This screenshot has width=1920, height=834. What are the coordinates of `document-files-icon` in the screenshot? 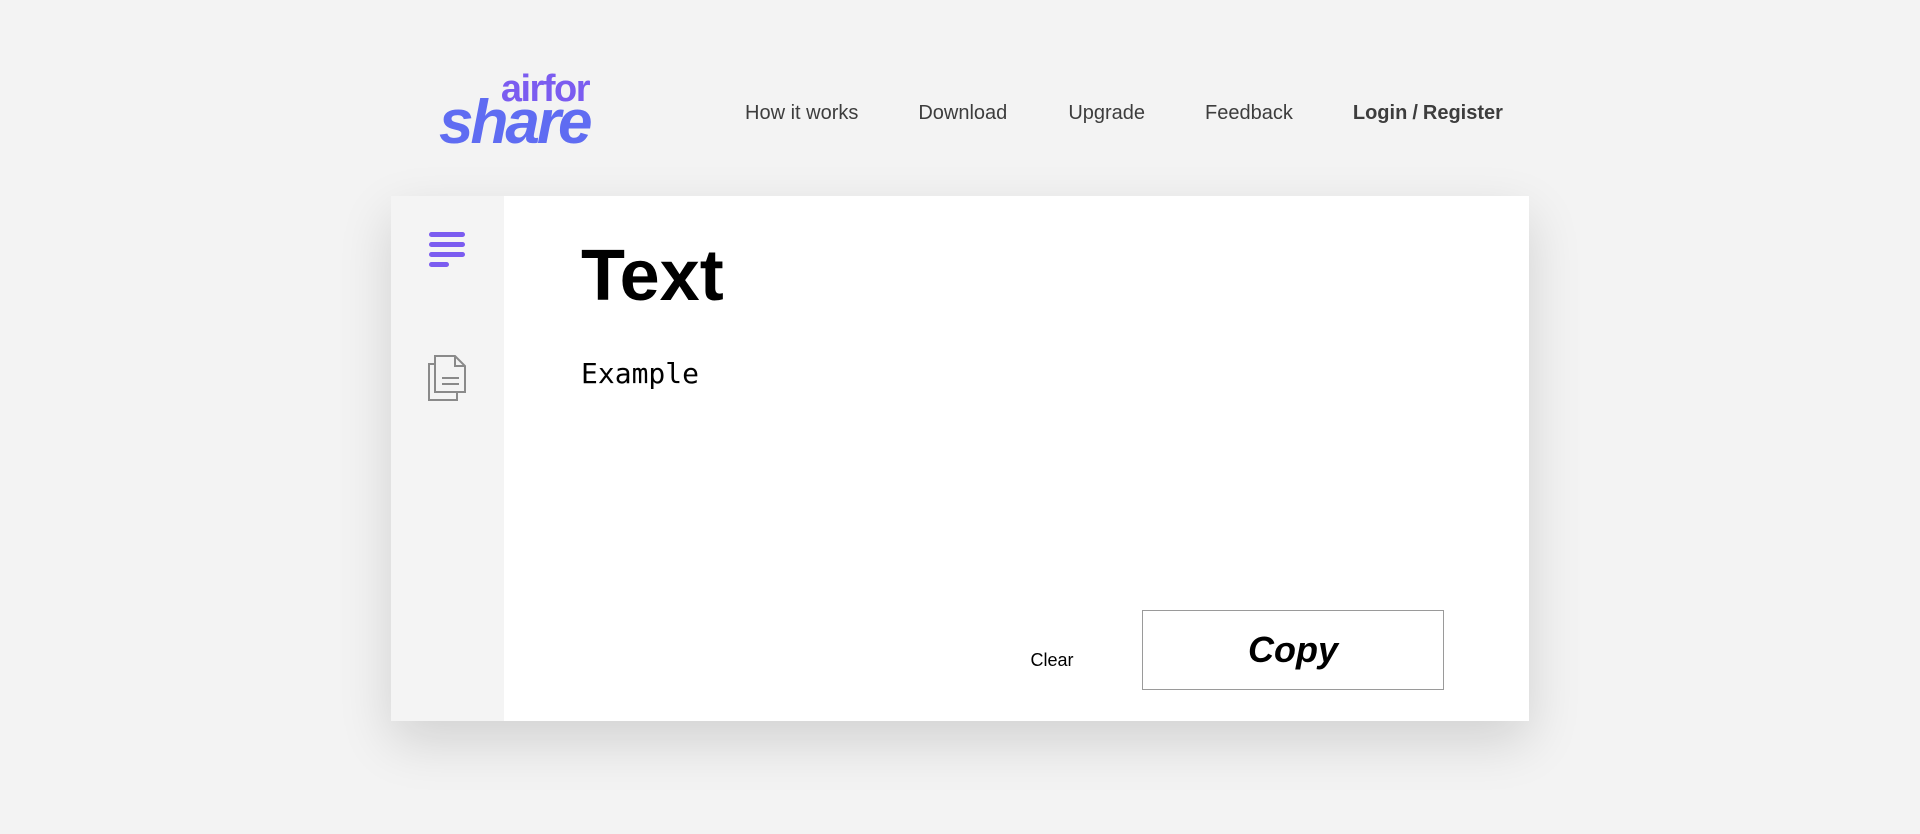 It's located at (447, 378).